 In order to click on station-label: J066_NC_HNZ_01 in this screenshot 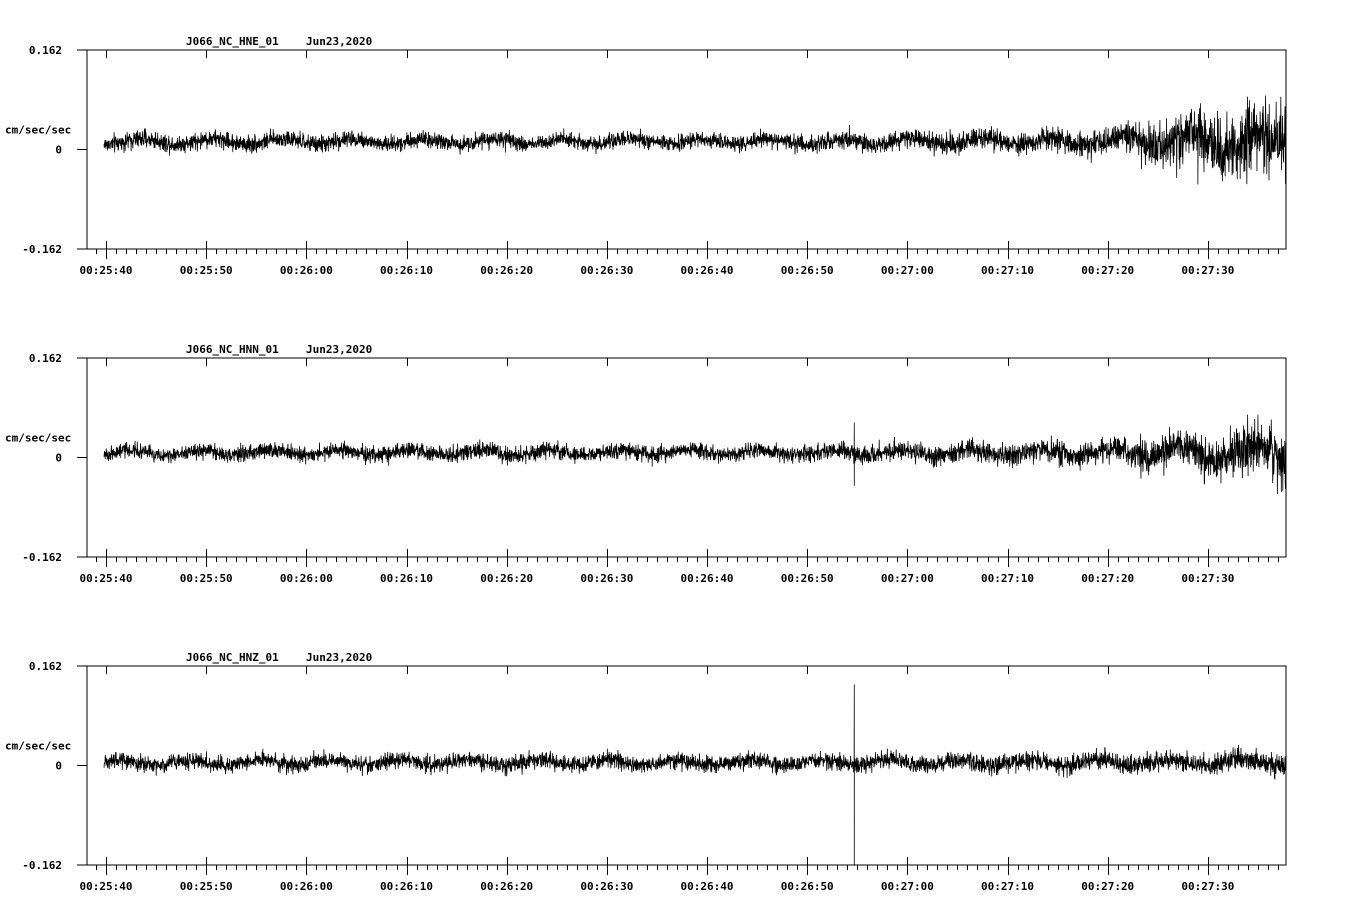, I will do `click(232, 657)`.